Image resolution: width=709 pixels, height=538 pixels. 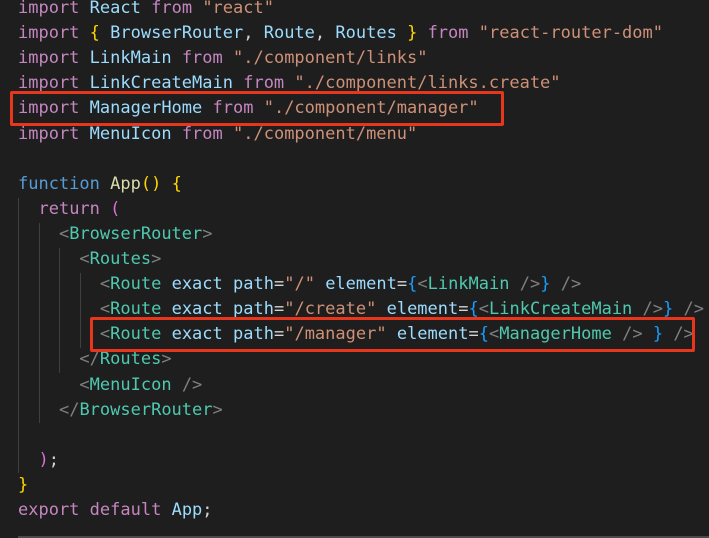 What do you see at coordinates (325, 33) in the screenshot?
I see `code-token: ,` at bounding box center [325, 33].